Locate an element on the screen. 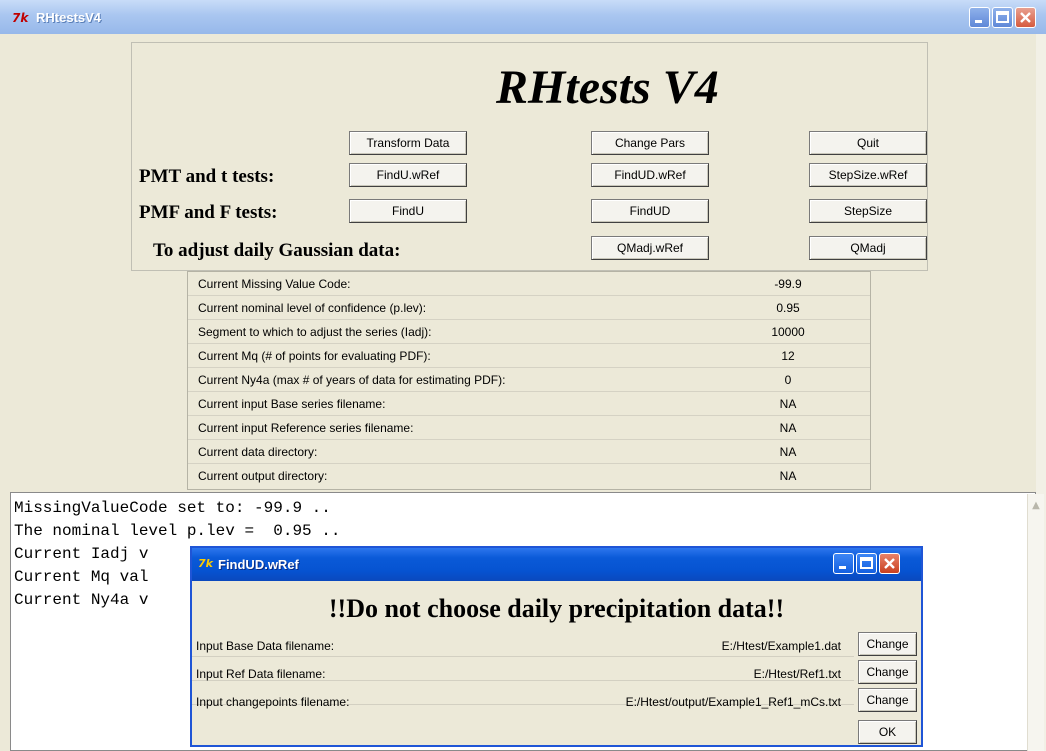 The width and height of the screenshot is (1046, 751). console-line: Current Iadj v is located at coordinates (81, 554).